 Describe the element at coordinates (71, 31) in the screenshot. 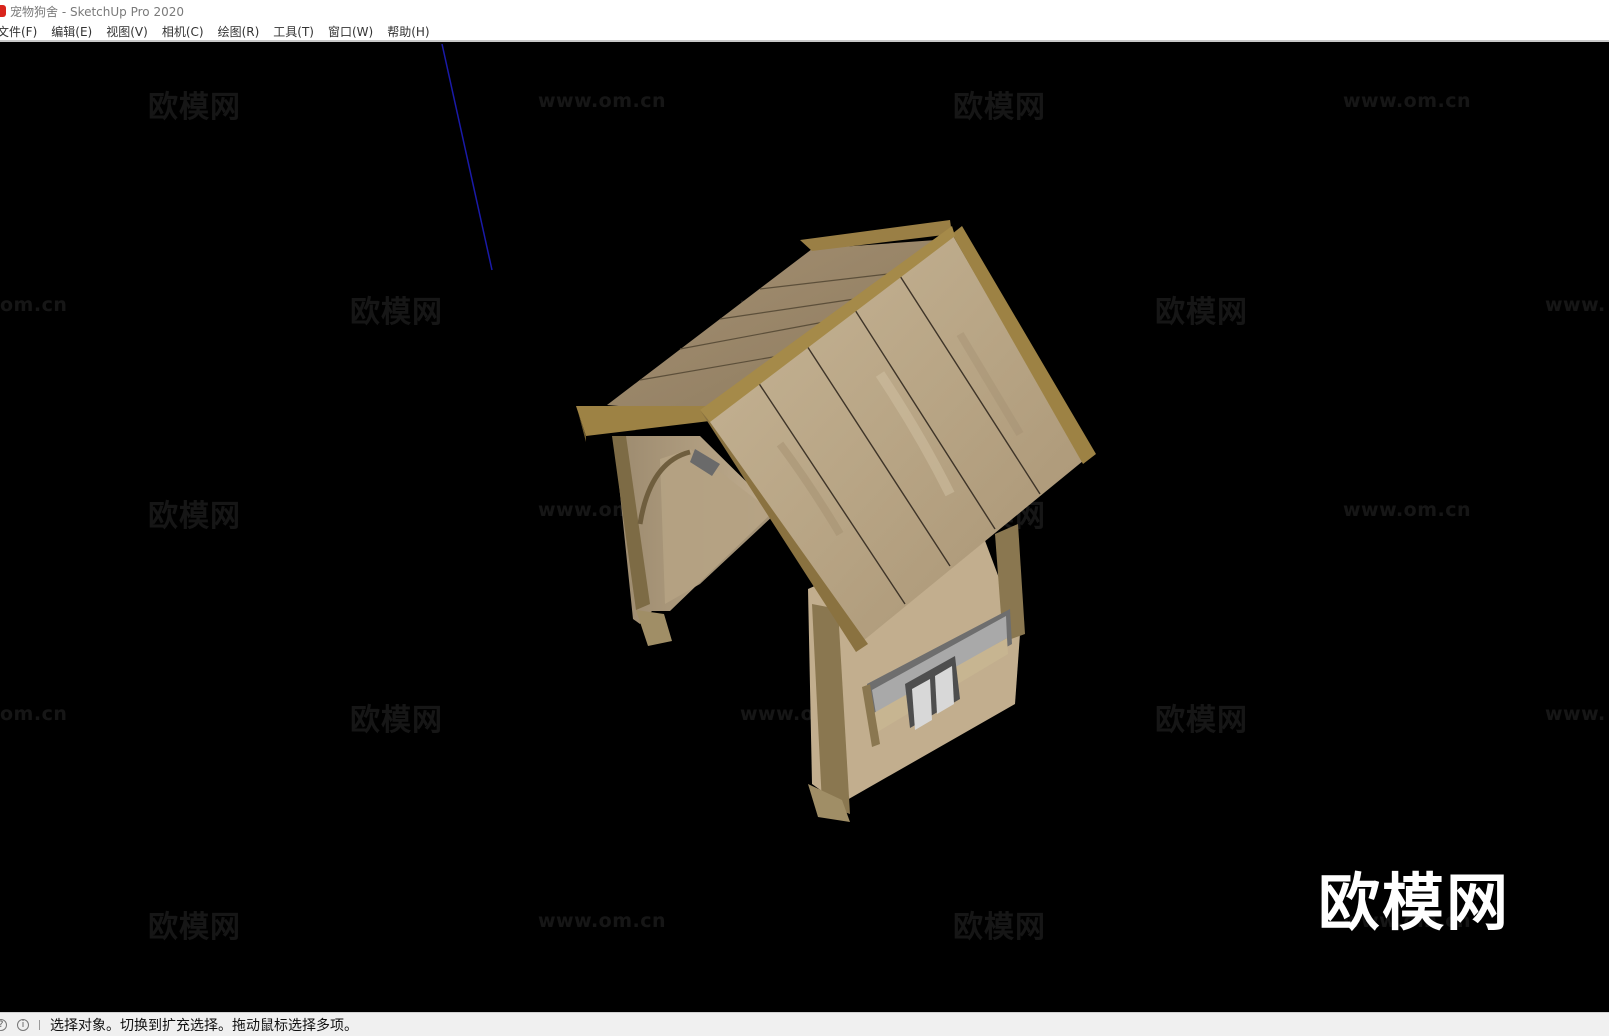

I see `menu-edit: 编辑(E)` at that location.